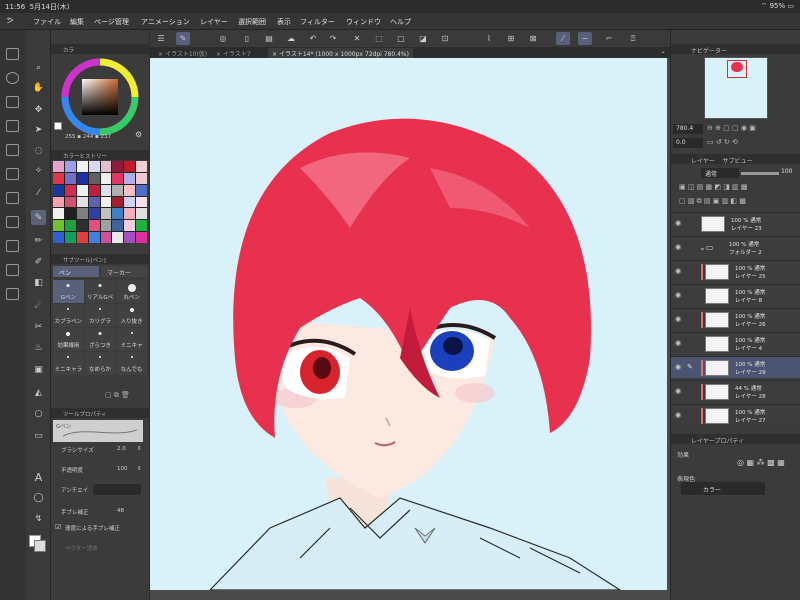 This screenshot has height=600, width=800. What do you see at coordinates (736, 88) in the screenshot?
I see `navigator-preview` at bounding box center [736, 88].